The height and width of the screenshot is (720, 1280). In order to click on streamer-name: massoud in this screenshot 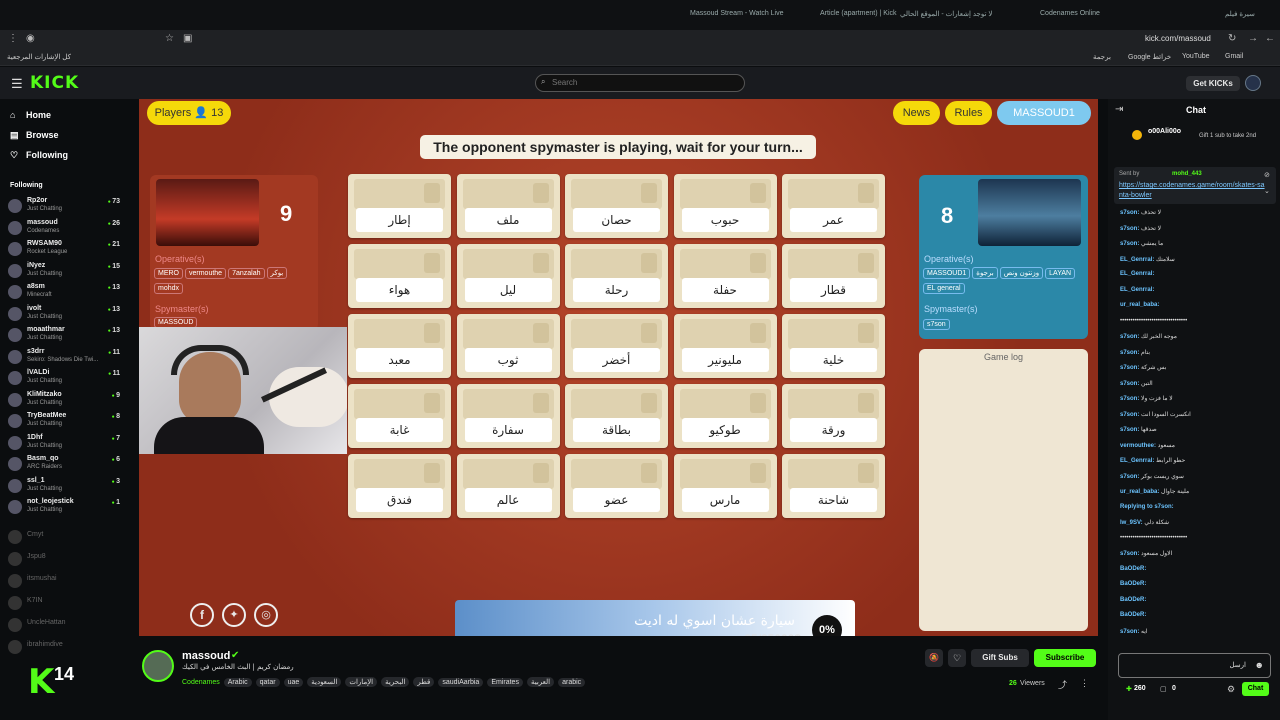, I will do `click(206, 656)`.